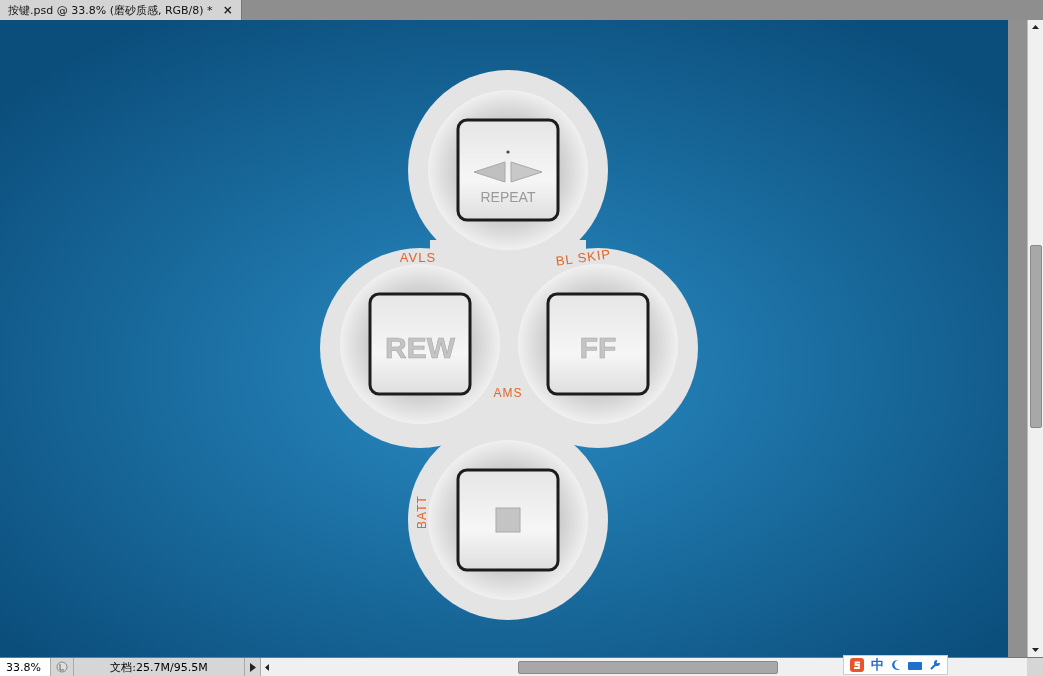 The image size is (1043, 676). I want to click on document-tab: 按键.psd @ 33.8% (磨砂质感, RGB/8) * ×, so click(121, 10).